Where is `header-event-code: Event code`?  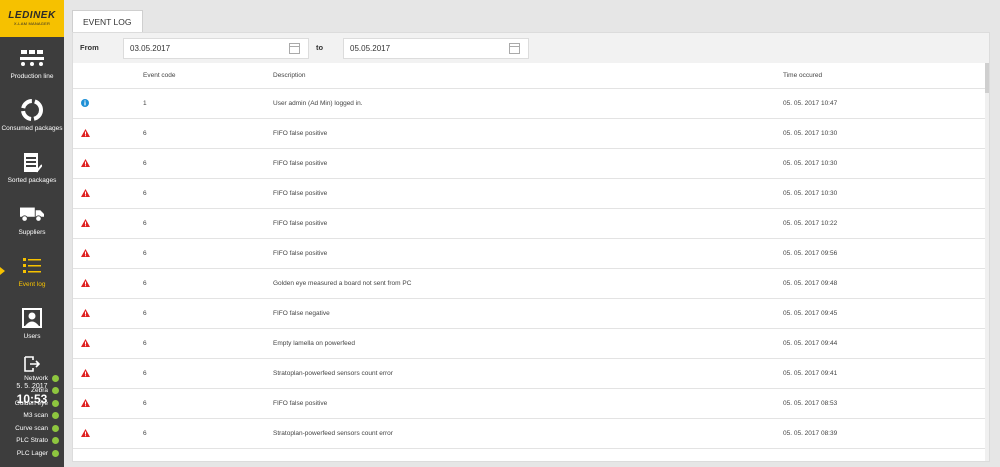
header-event-code: Event code is located at coordinates (208, 75).